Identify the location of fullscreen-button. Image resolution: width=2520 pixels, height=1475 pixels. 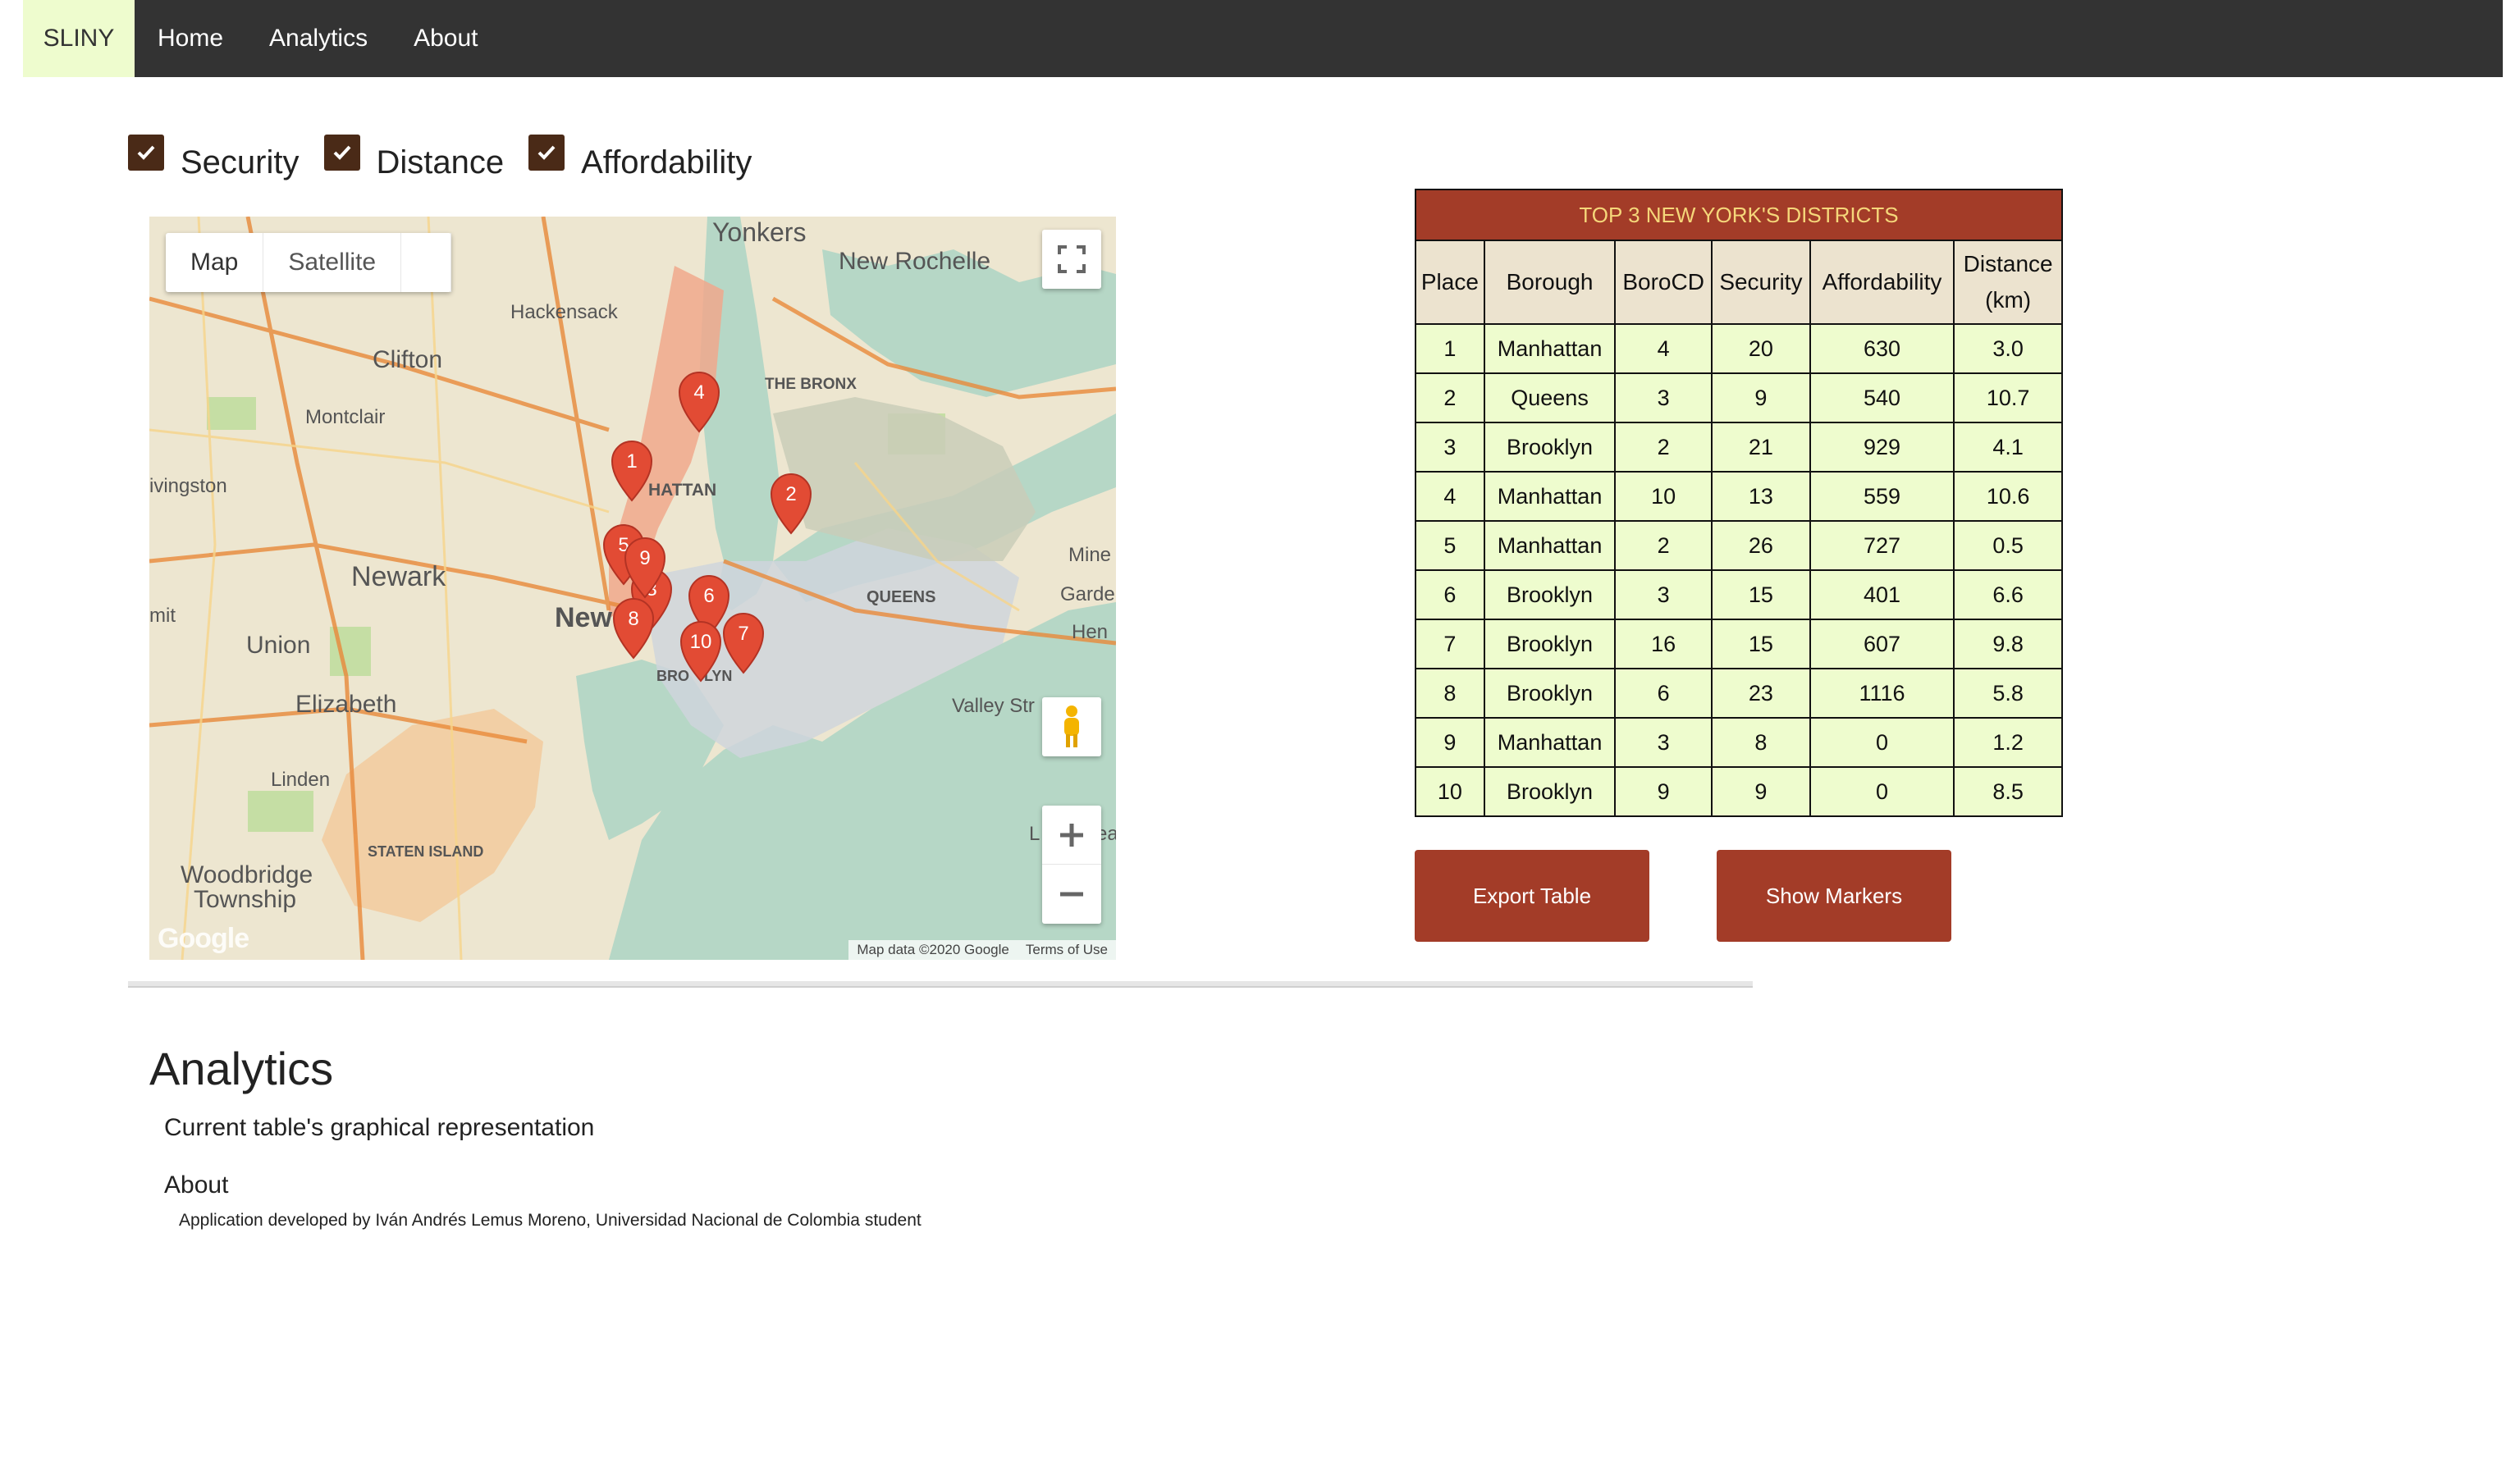
(1071, 259).